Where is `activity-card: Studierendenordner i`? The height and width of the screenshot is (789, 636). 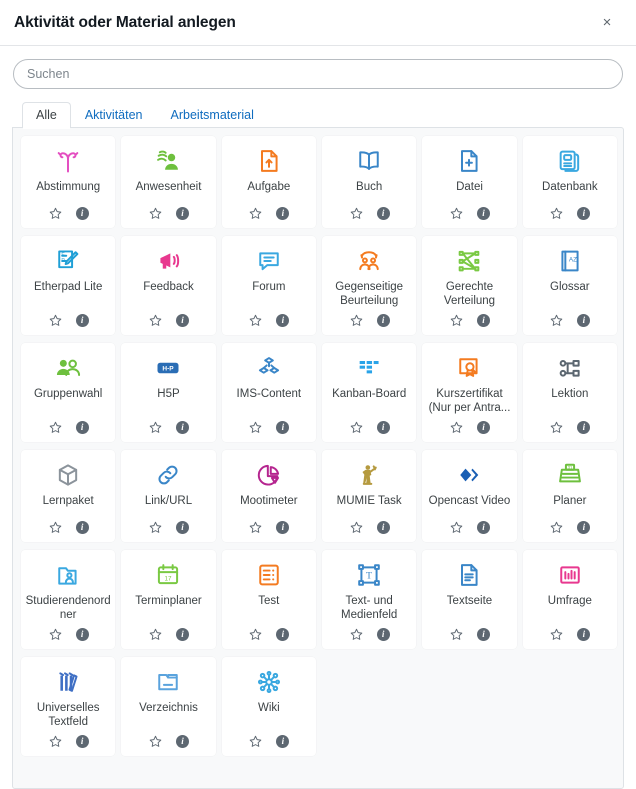 activity-card: Studierendenordner i is located at coordinates (68, 599).